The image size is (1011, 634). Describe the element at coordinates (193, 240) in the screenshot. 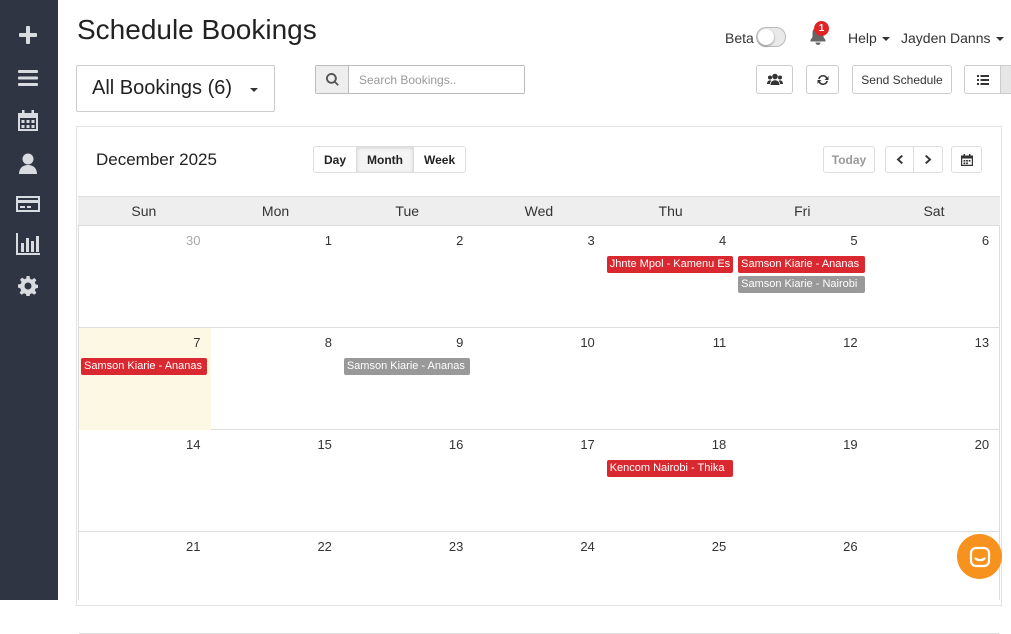

I see `day-number: 30` at that location.